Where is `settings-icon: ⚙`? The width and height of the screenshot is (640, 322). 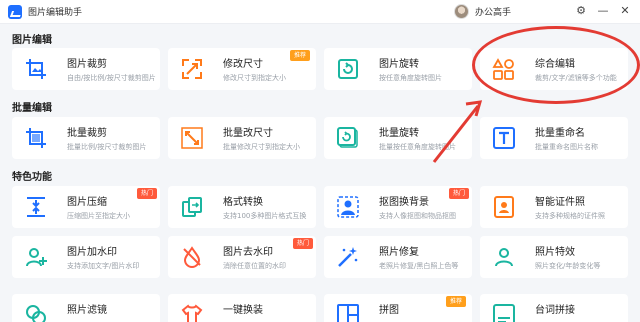 settings-icon: ⚙ is located at coordinates (581, 11).